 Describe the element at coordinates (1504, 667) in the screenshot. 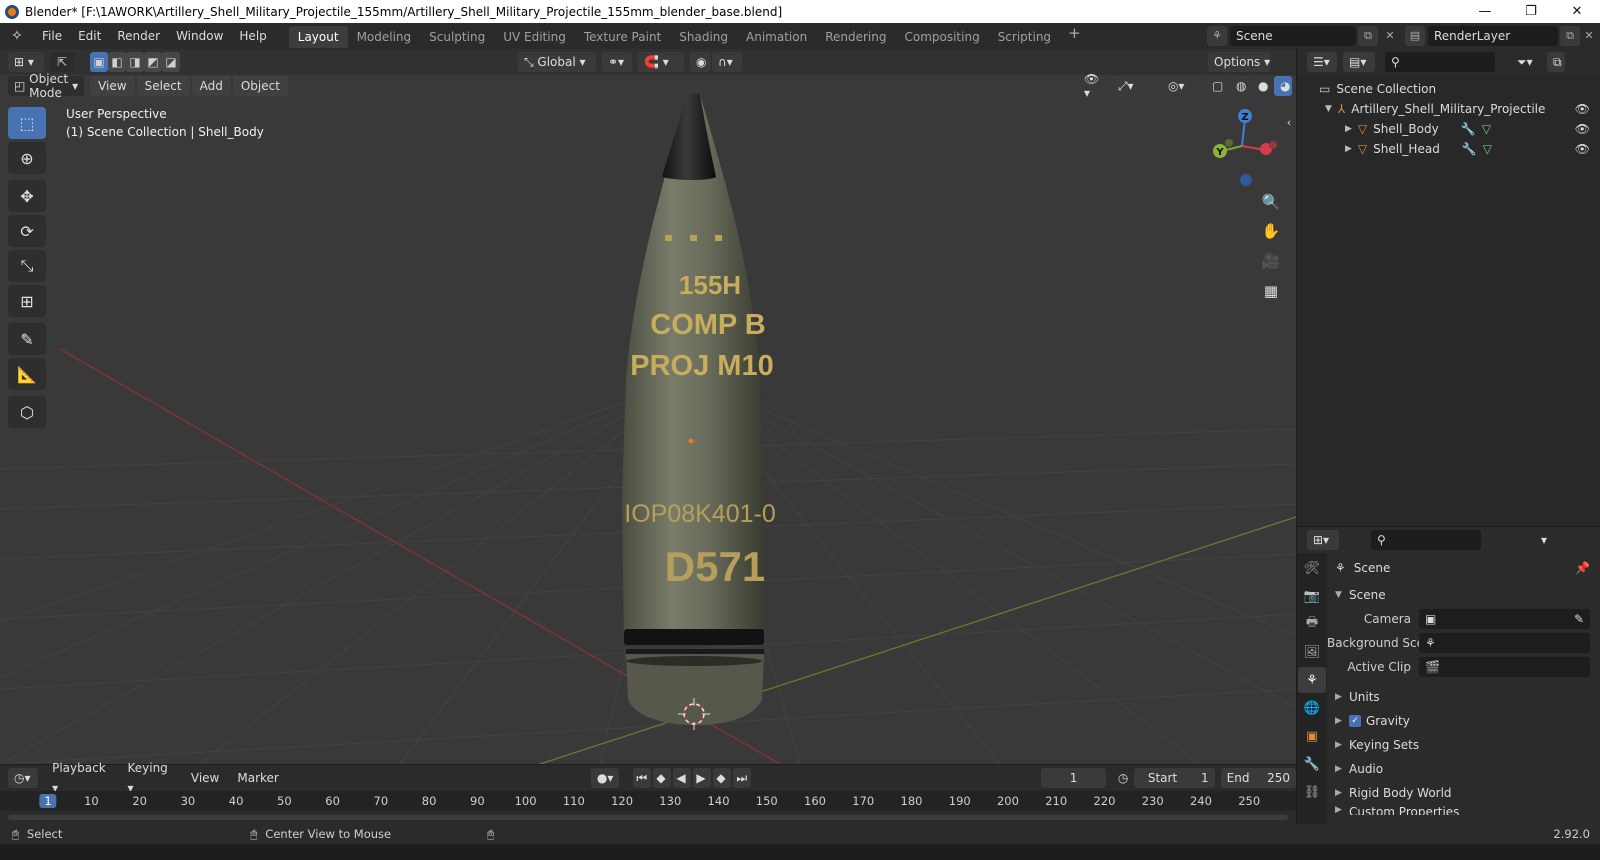

I see `active-clip-field: 🎬` at that location.